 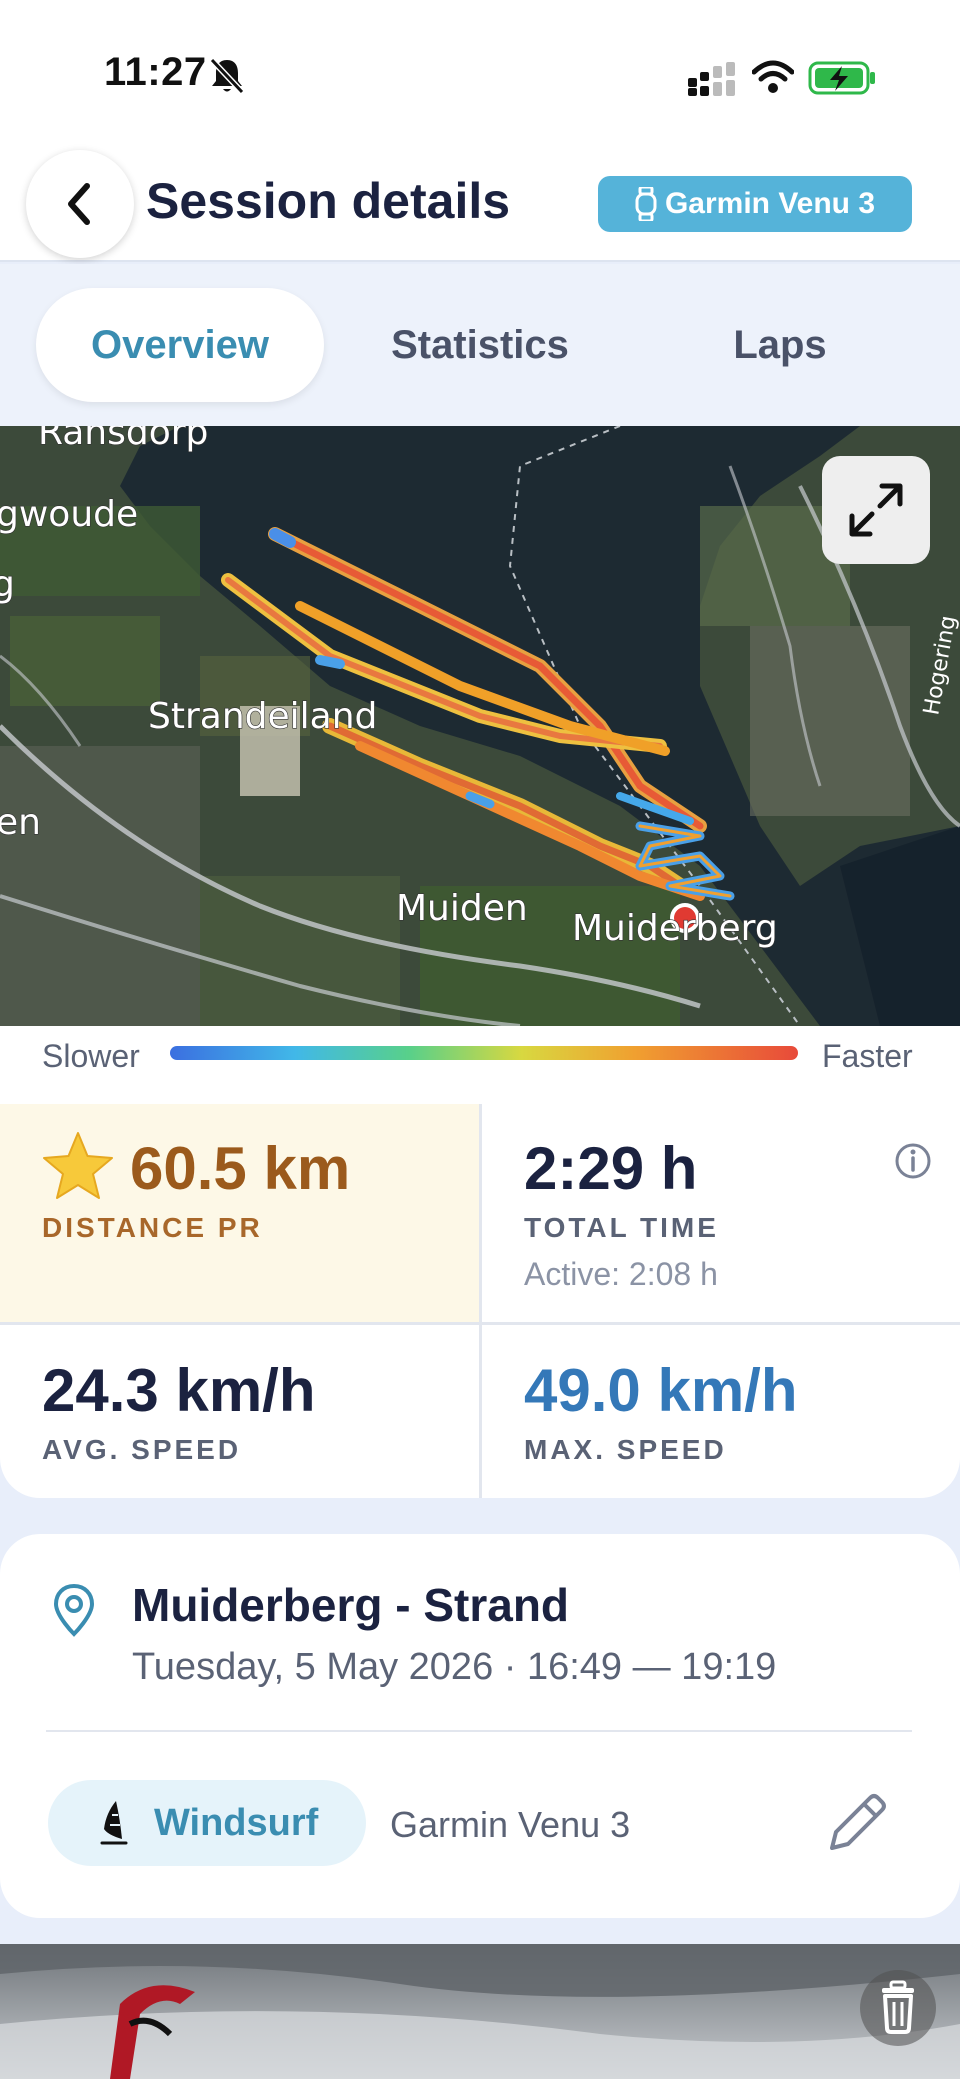 What do you see at coordinates (867, 1056) in the screenshot?
I see `legend-faster: Faster` at bounding box center [867, 1056].